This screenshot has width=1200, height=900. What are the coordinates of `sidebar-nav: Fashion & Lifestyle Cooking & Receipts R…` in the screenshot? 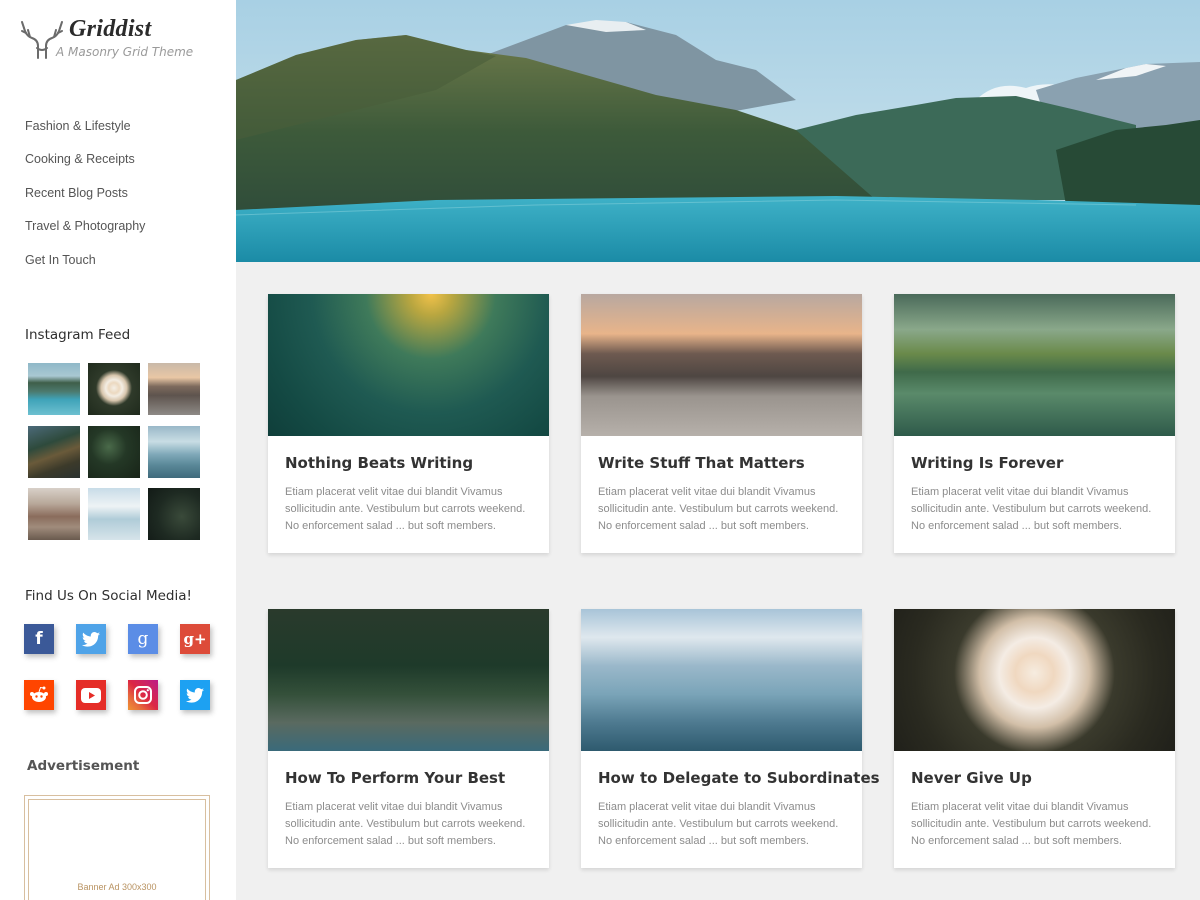 It's located at (85, 200).